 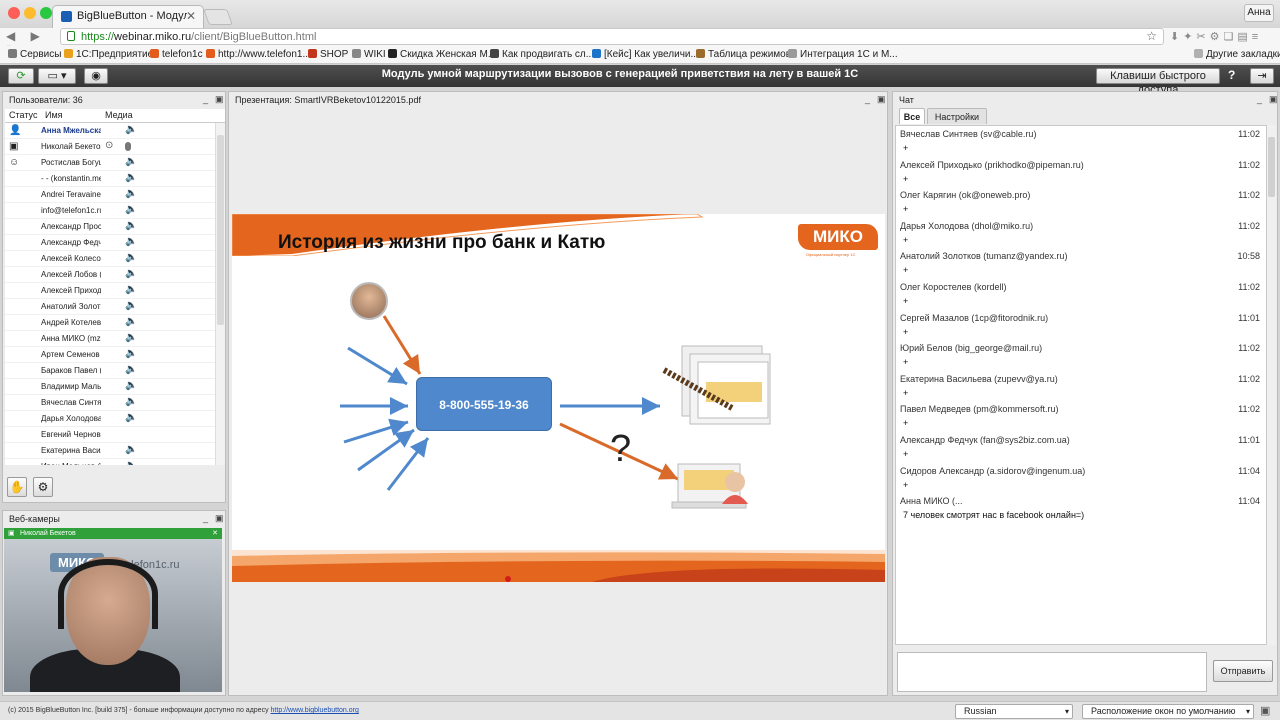 I want to click on user-row: Анна МИКО (mzh 🔈, so click(x=110, y=339).